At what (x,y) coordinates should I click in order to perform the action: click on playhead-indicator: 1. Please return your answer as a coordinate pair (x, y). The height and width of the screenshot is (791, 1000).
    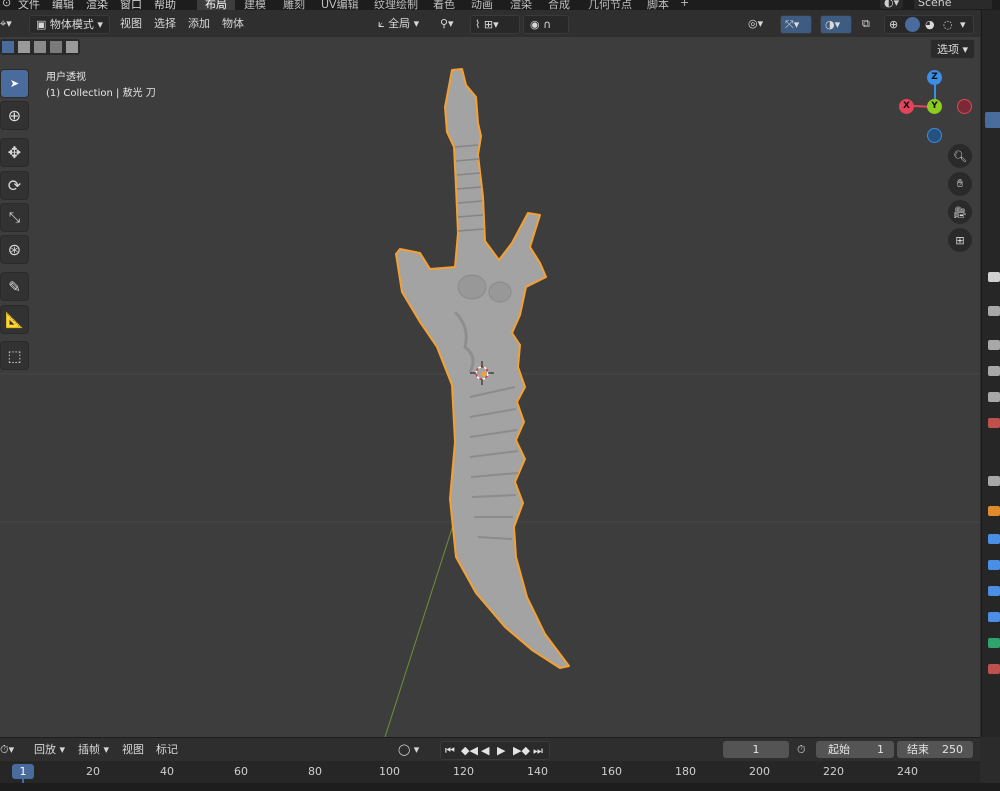
    Looking at the image, I should click on (23, 771).